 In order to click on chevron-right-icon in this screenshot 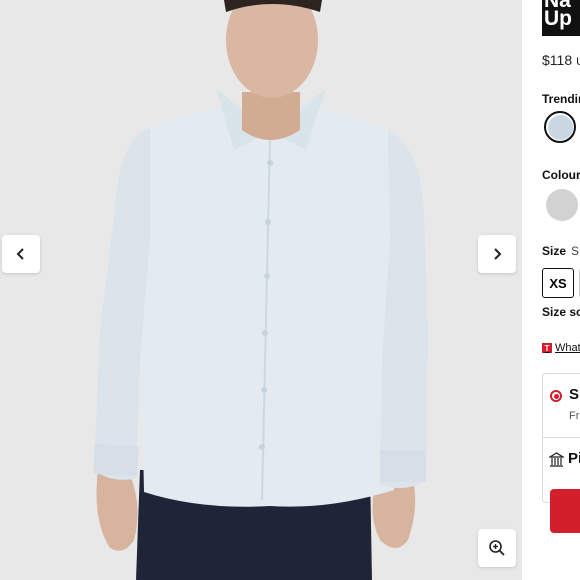, I will do `click(498, 254)`.